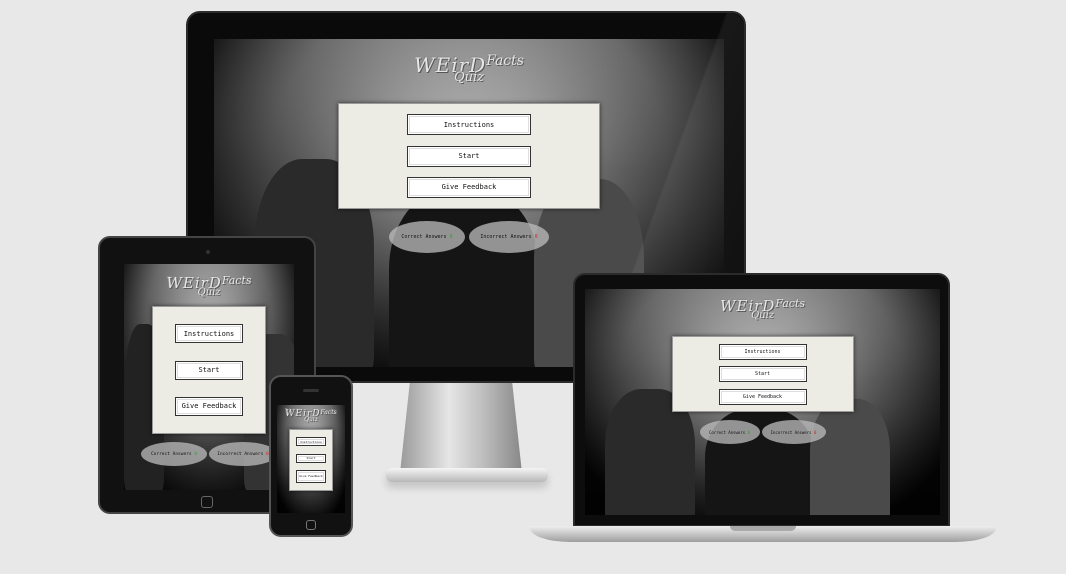 The image size is (1066, 574). What do you see at coordinates (461, 428) in the screenshot?
I see `monitor-stand` at bounding box center [461, 428].